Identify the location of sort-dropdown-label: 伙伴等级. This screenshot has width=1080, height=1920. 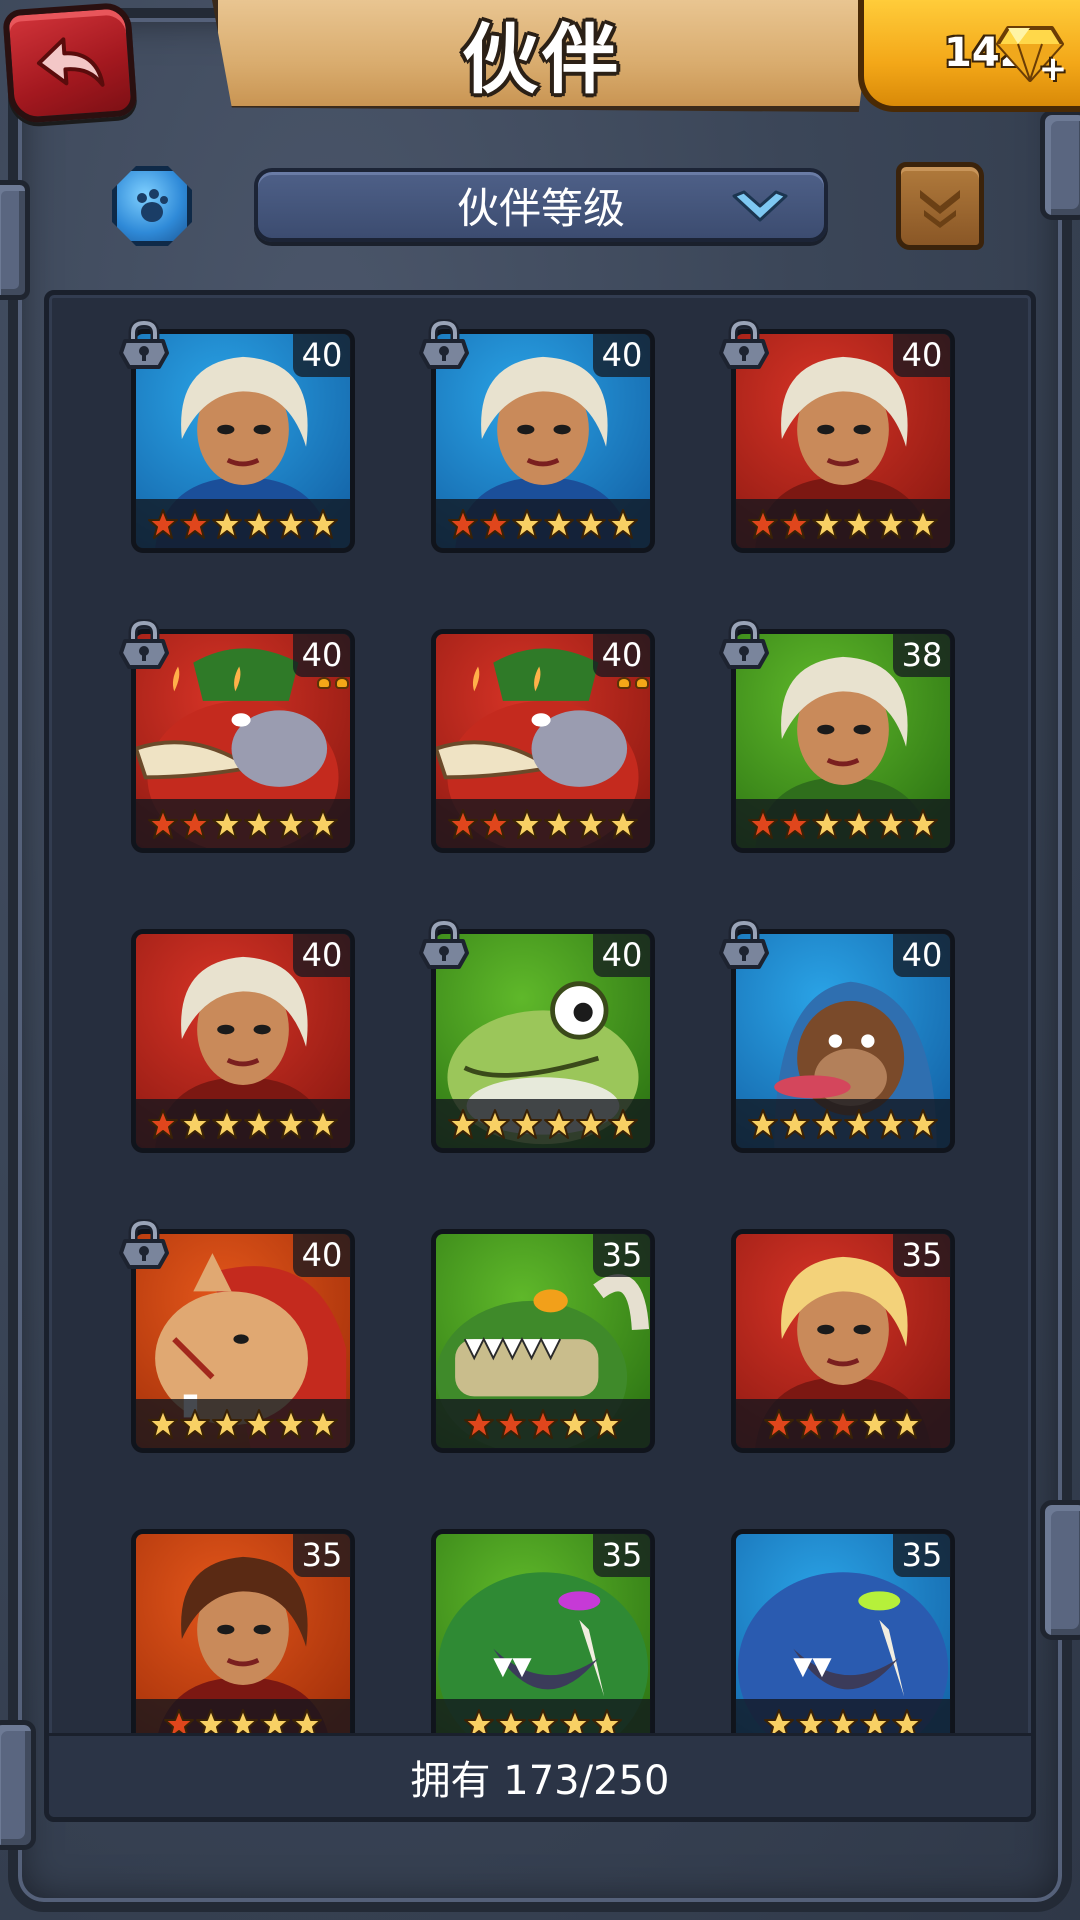
(540, 208).